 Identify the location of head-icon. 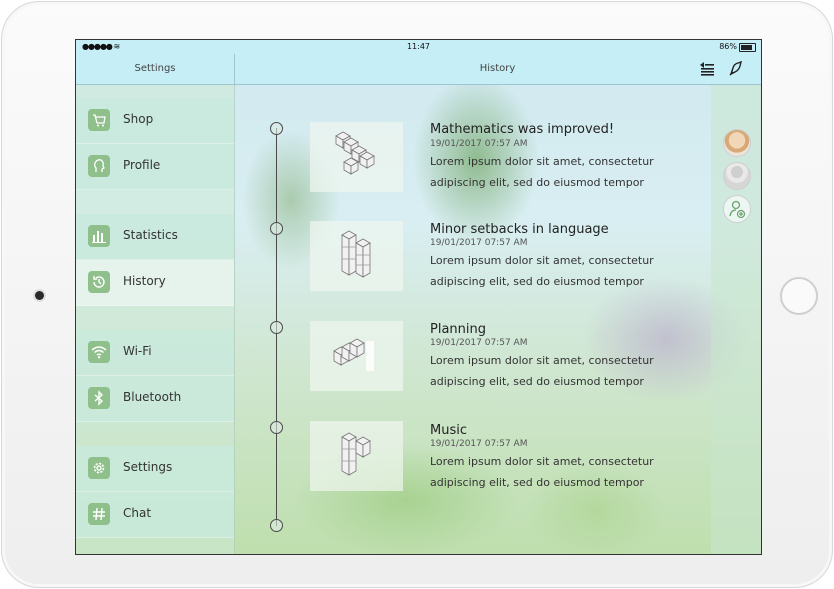
(99, 166).